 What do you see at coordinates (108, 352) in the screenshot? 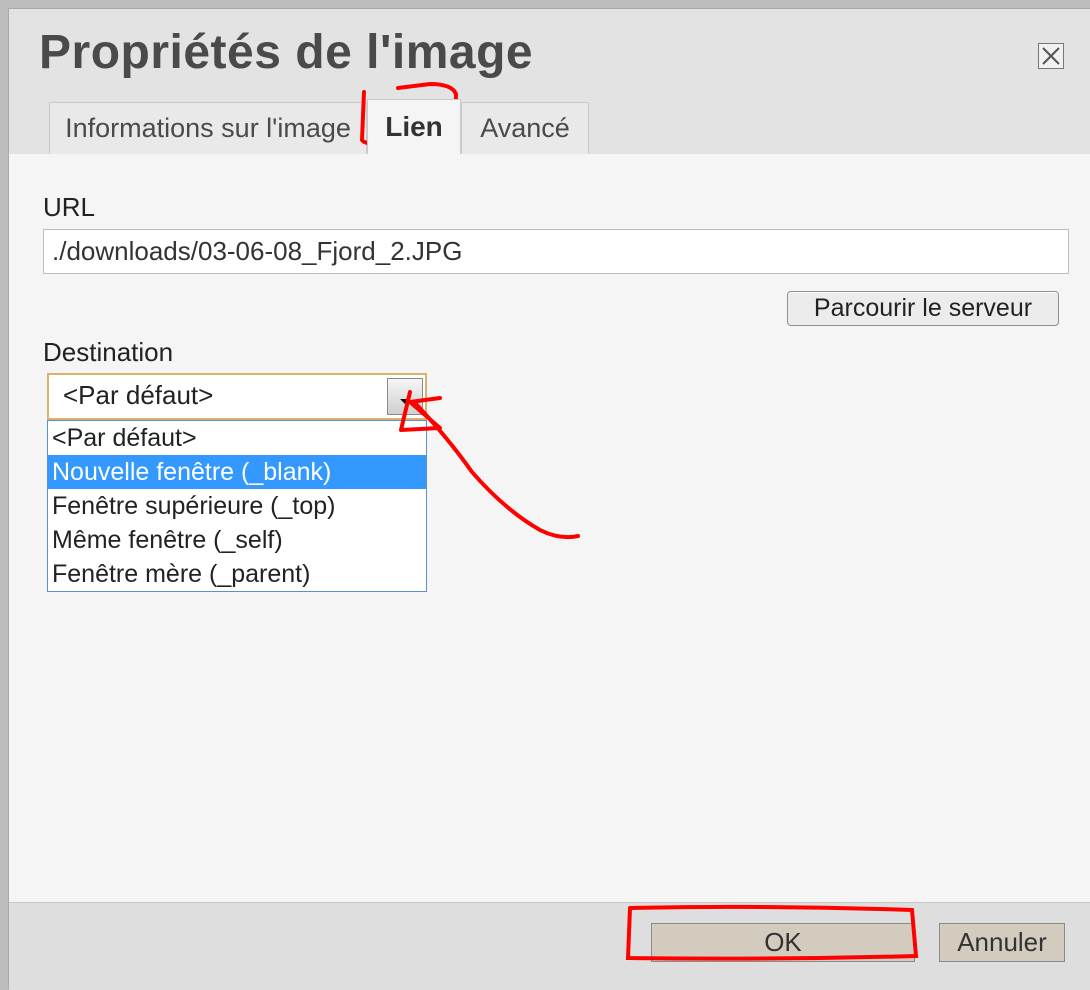
I see `target-label: Destination` at bounding box center [108, 352].